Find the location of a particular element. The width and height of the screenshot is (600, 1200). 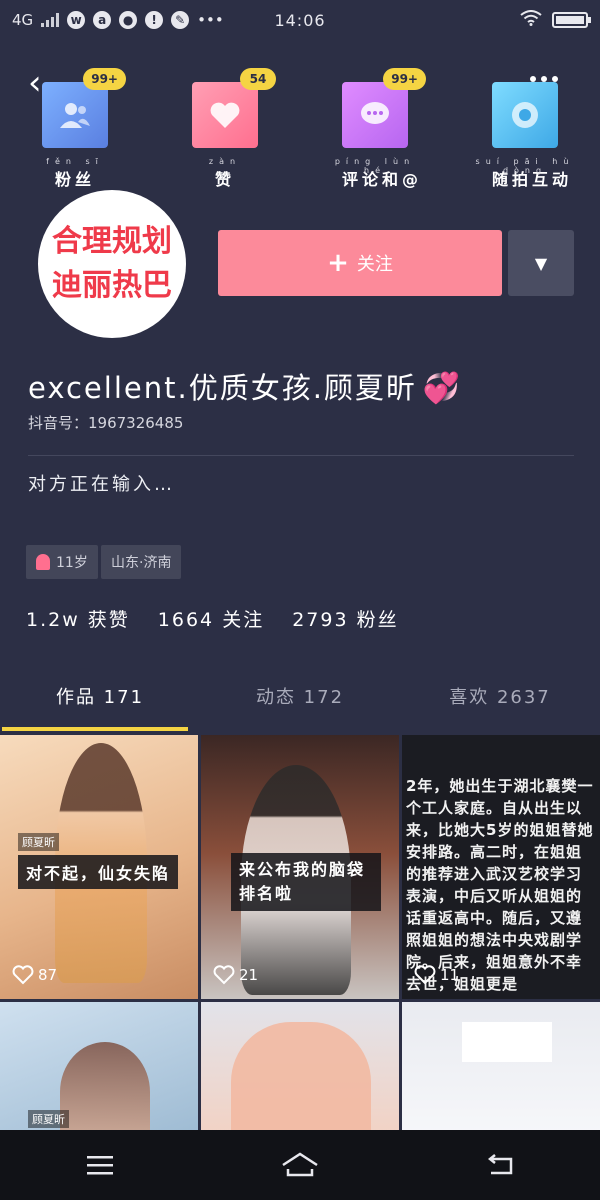

comment-icon is located at coordinates (375, 115).